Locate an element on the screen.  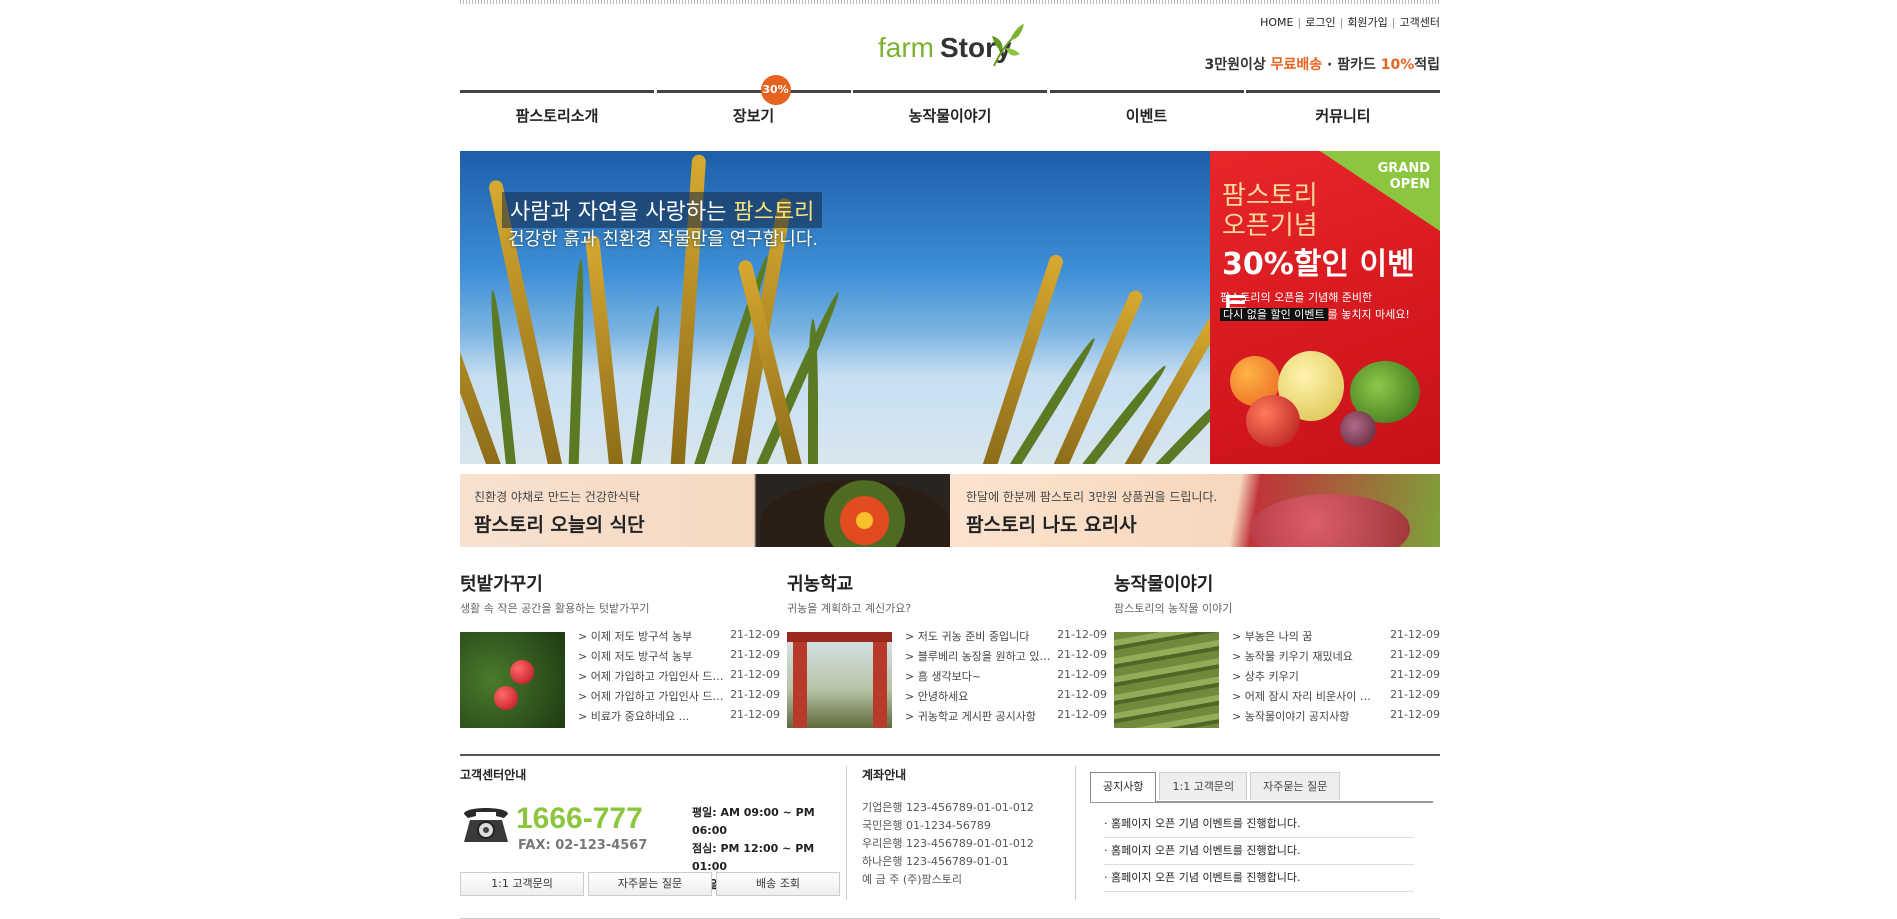
home-link: HOME is located at coordinates (1276, 22).